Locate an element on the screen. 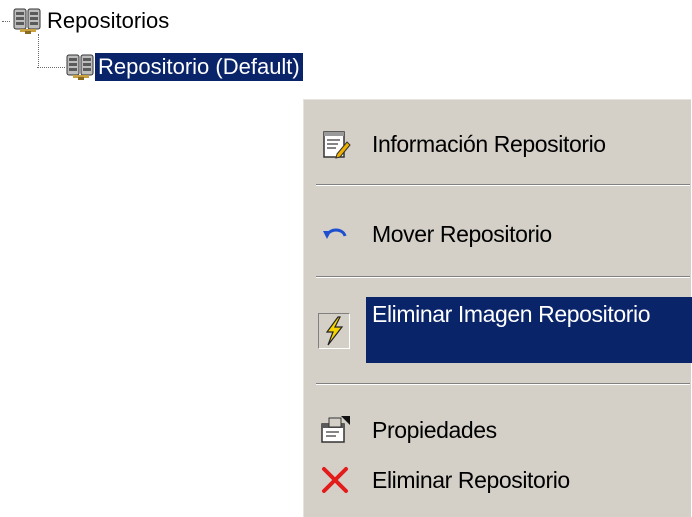 This screenshot has height=517, width=692. menu-label-eliminar-repositorio: Eliminar Repositorio is located at coordinates (471, 479).